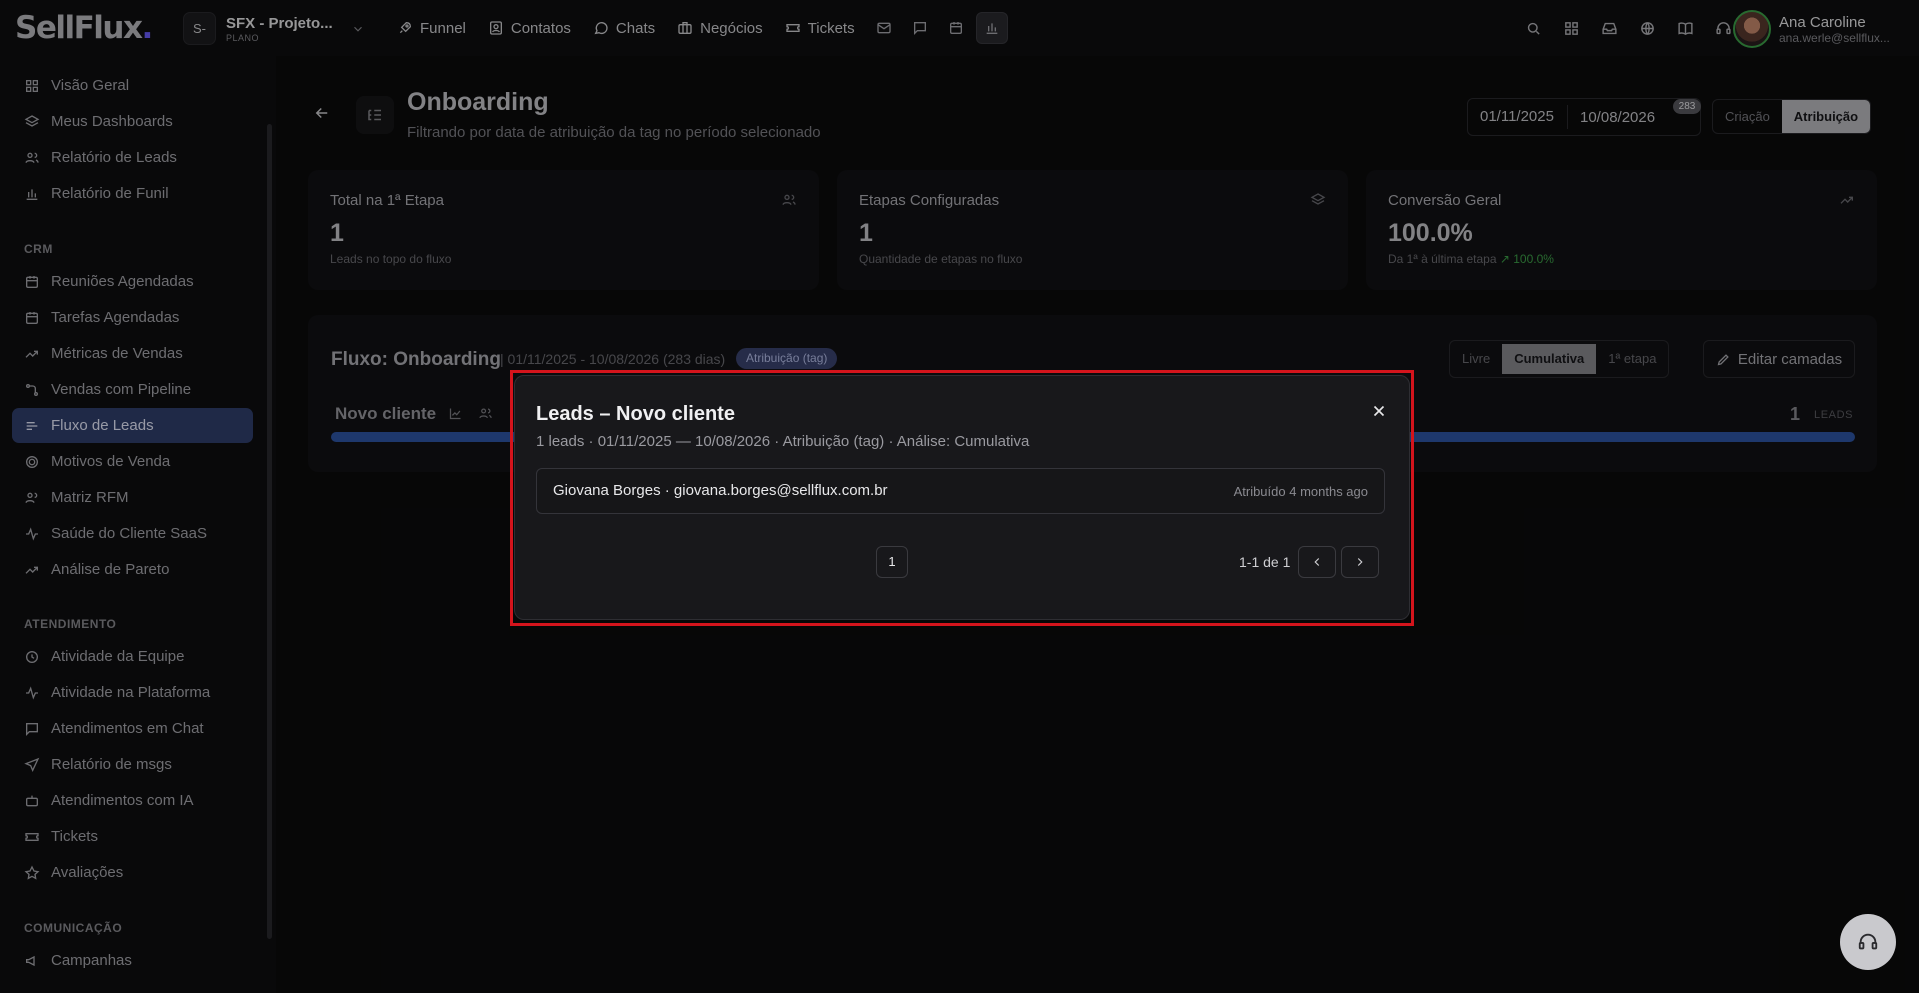  I want to click on pagination-range: 1-1 de 1, so click(1265, 562).